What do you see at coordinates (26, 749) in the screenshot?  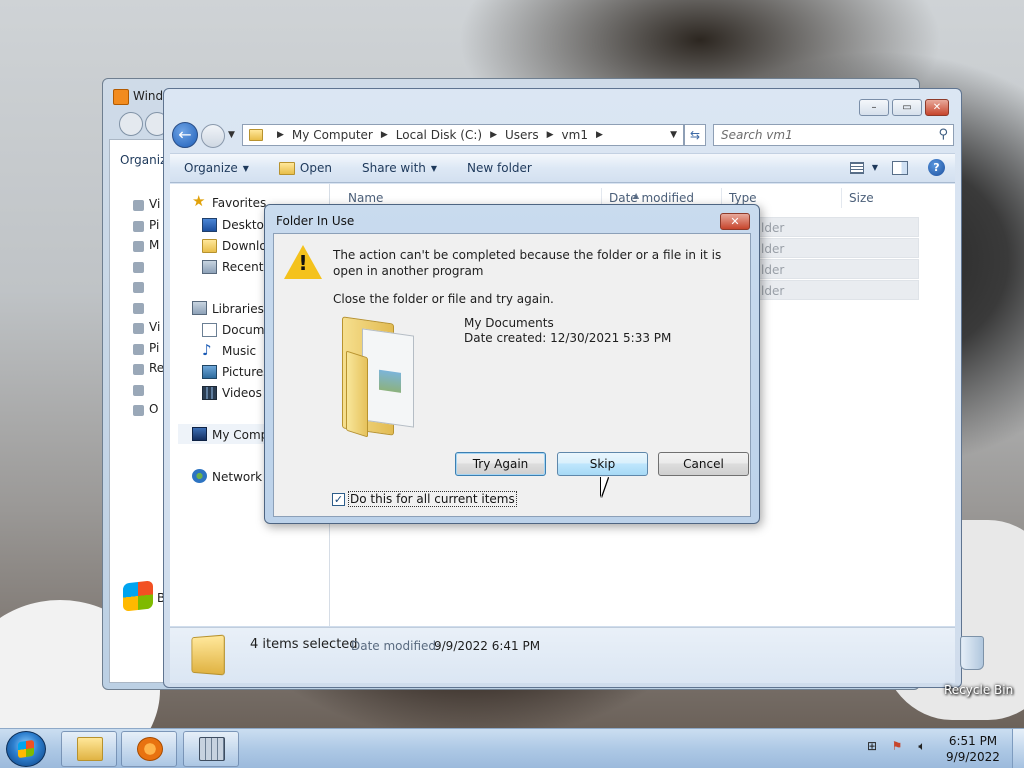 I see `start-button` at bounding box center [26, 749].